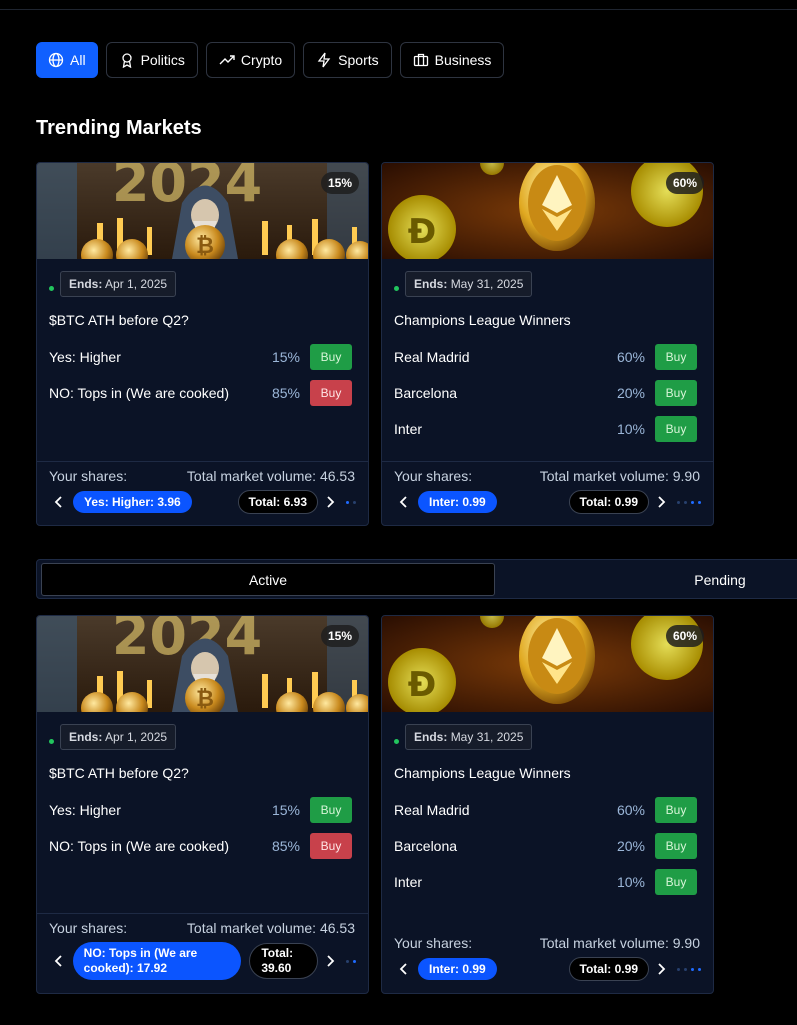 This screenshot has height=1025, width=797. I want to click on outcome-name: Inter, so click(408, 882).